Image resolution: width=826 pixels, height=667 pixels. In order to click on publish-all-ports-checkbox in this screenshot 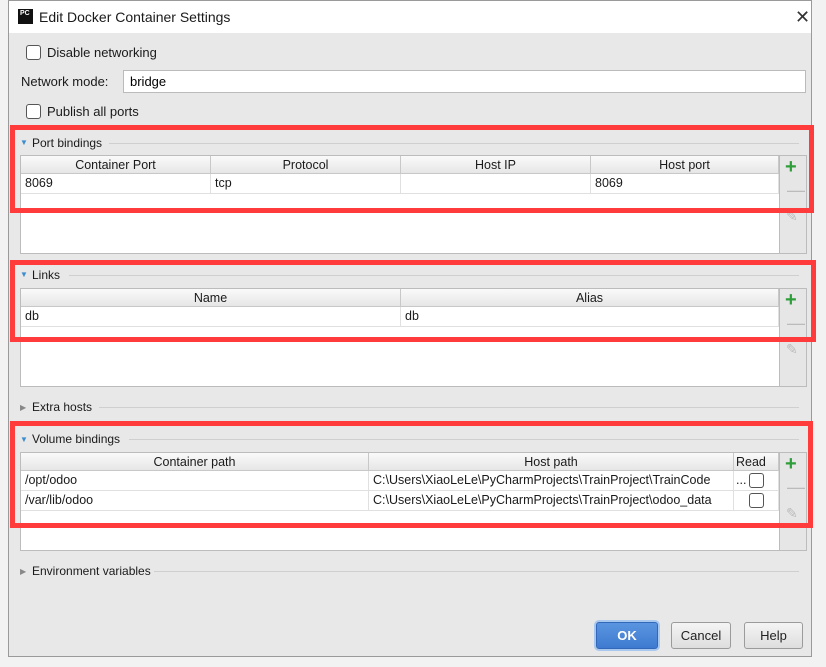, I will do `click(33, 111)`.